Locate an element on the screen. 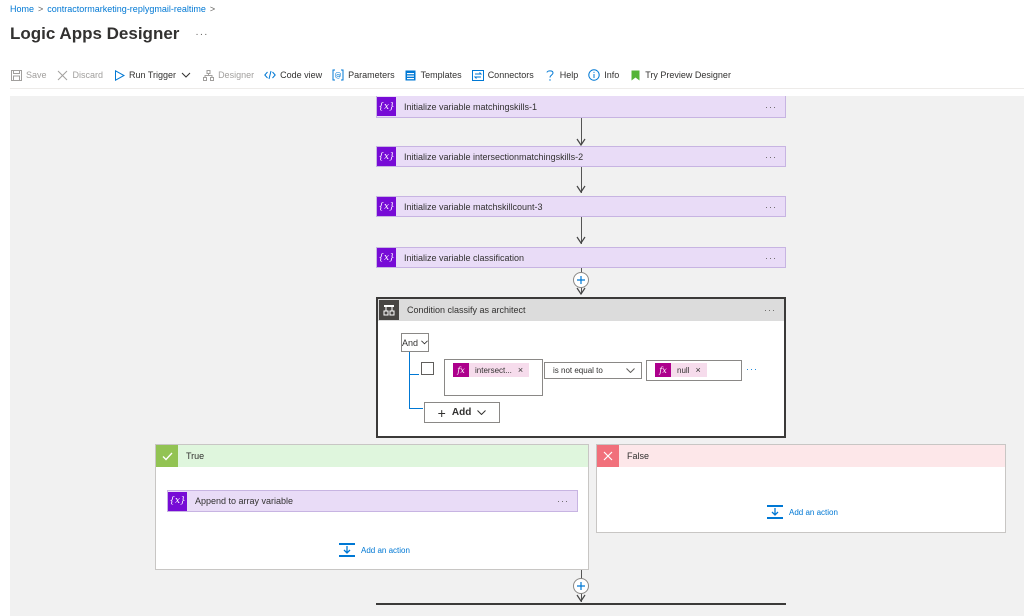 This screenshot has height=616, width=1024. group-operator-select: And is located at coordinates (415, 342).